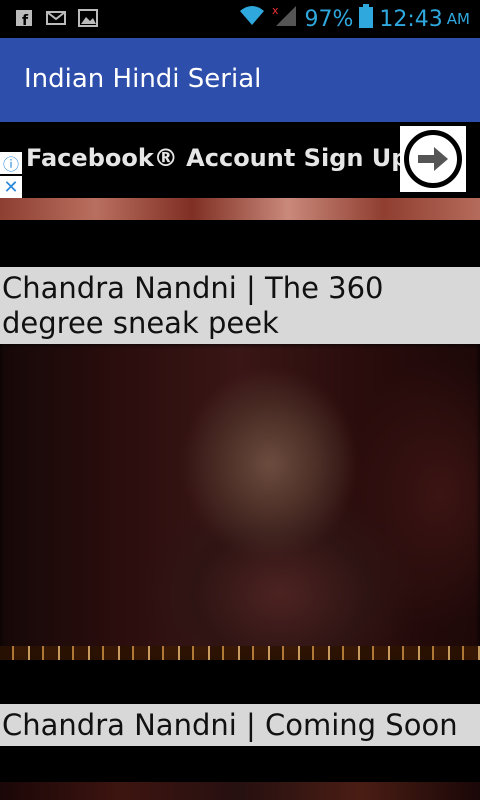 The image size is (480, 800). I want to click on svg-text: f, so click(25, 20).